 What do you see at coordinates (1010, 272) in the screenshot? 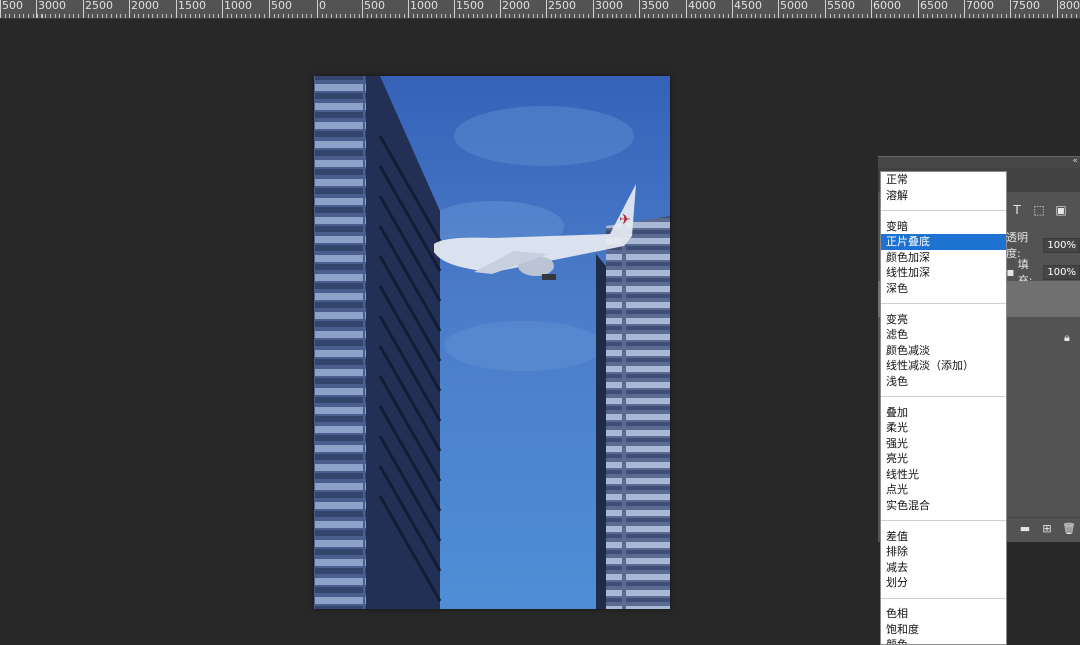
I see `lock-all-icon: ▪` at bounding box center [1010, 272].